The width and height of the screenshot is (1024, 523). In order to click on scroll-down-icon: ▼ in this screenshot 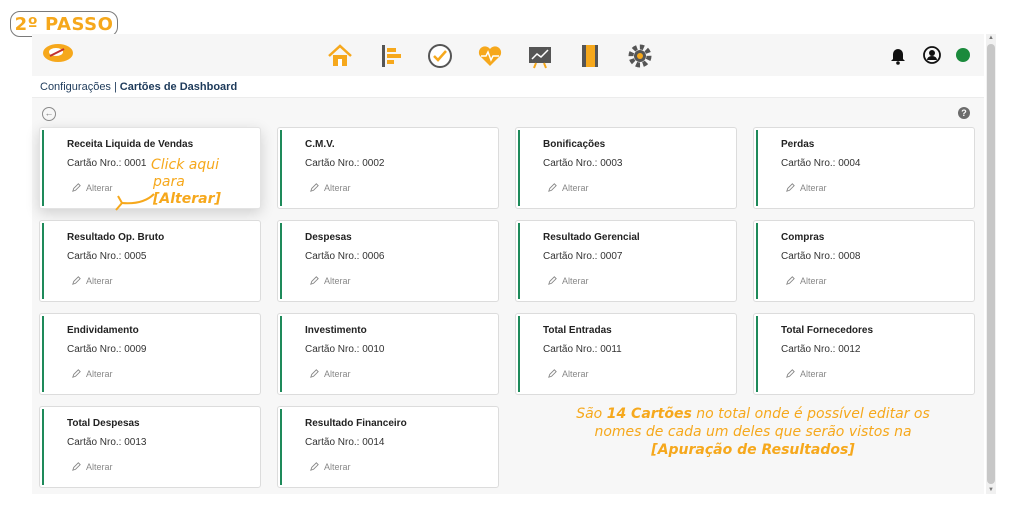, I will do `click(991, 490)`.